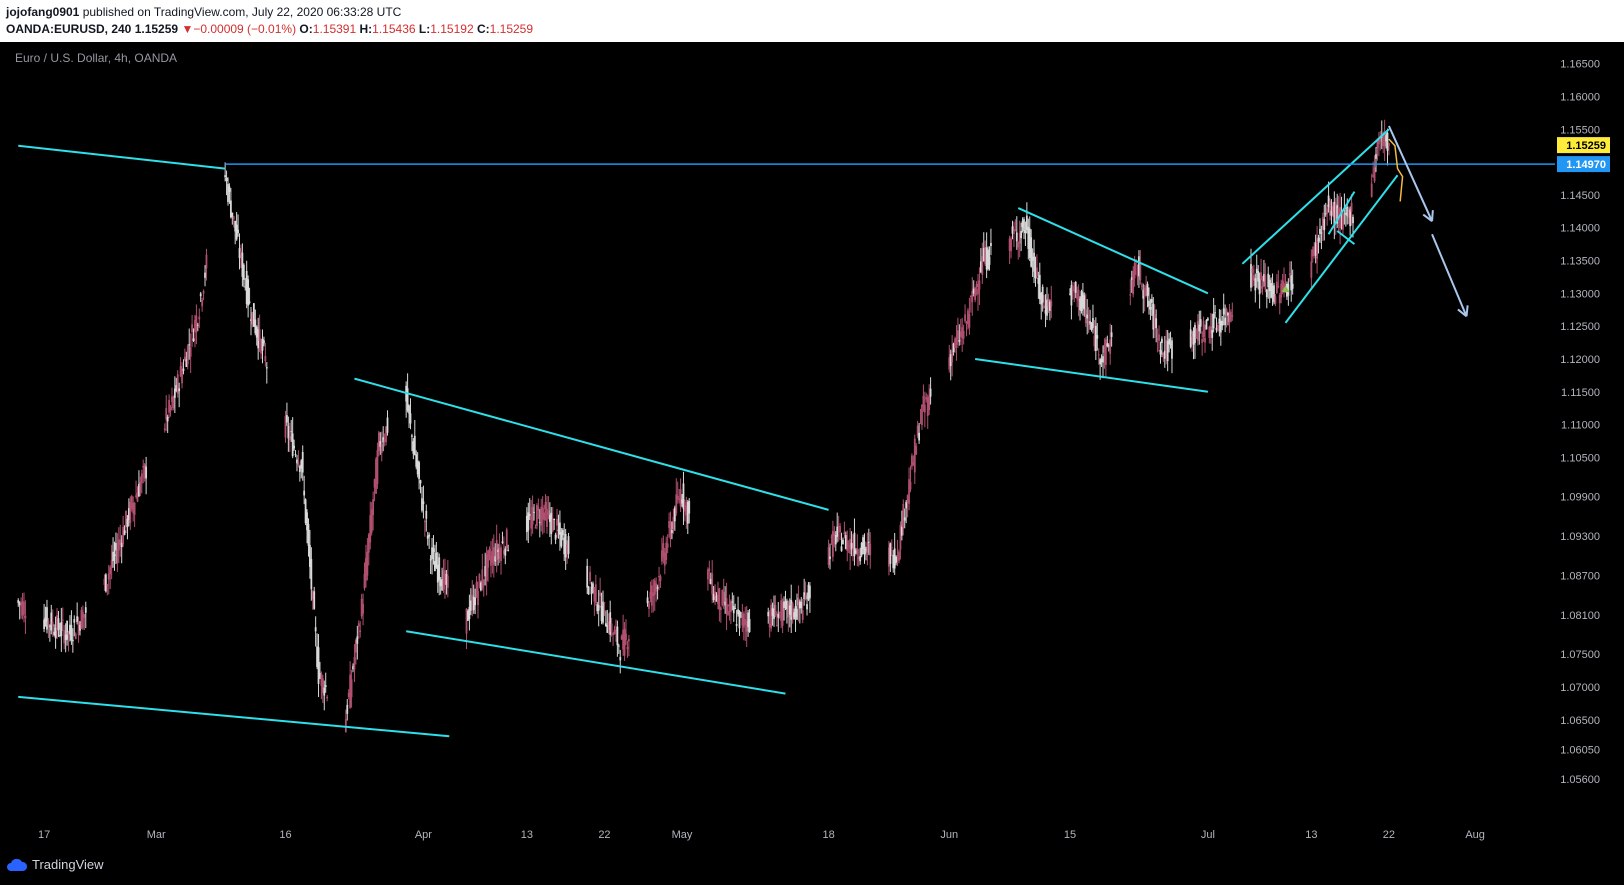 The height and width of the screenshot is (885, 1624). I want to click on time-tick-label: 22, so click(1389, 835).